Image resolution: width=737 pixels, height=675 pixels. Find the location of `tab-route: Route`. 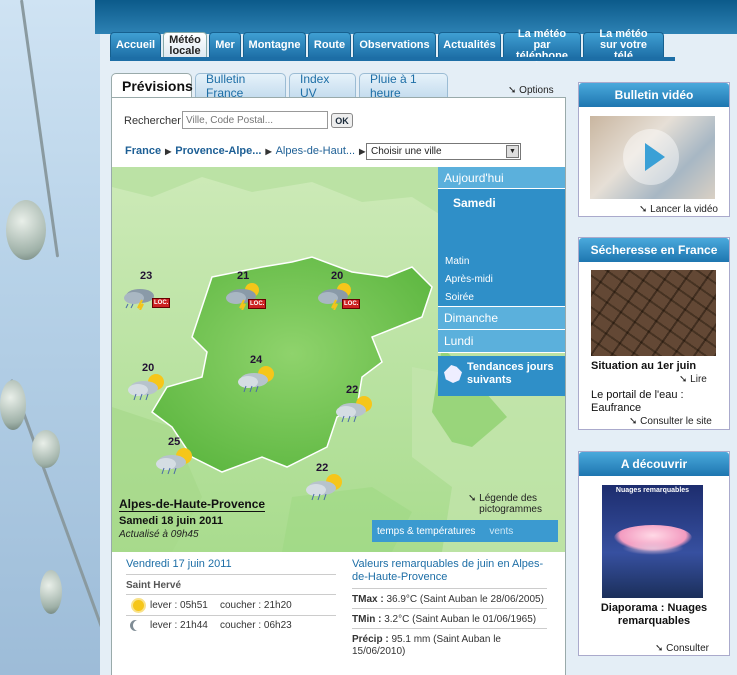

tab-route: Route is located at coordinates (329, 45).